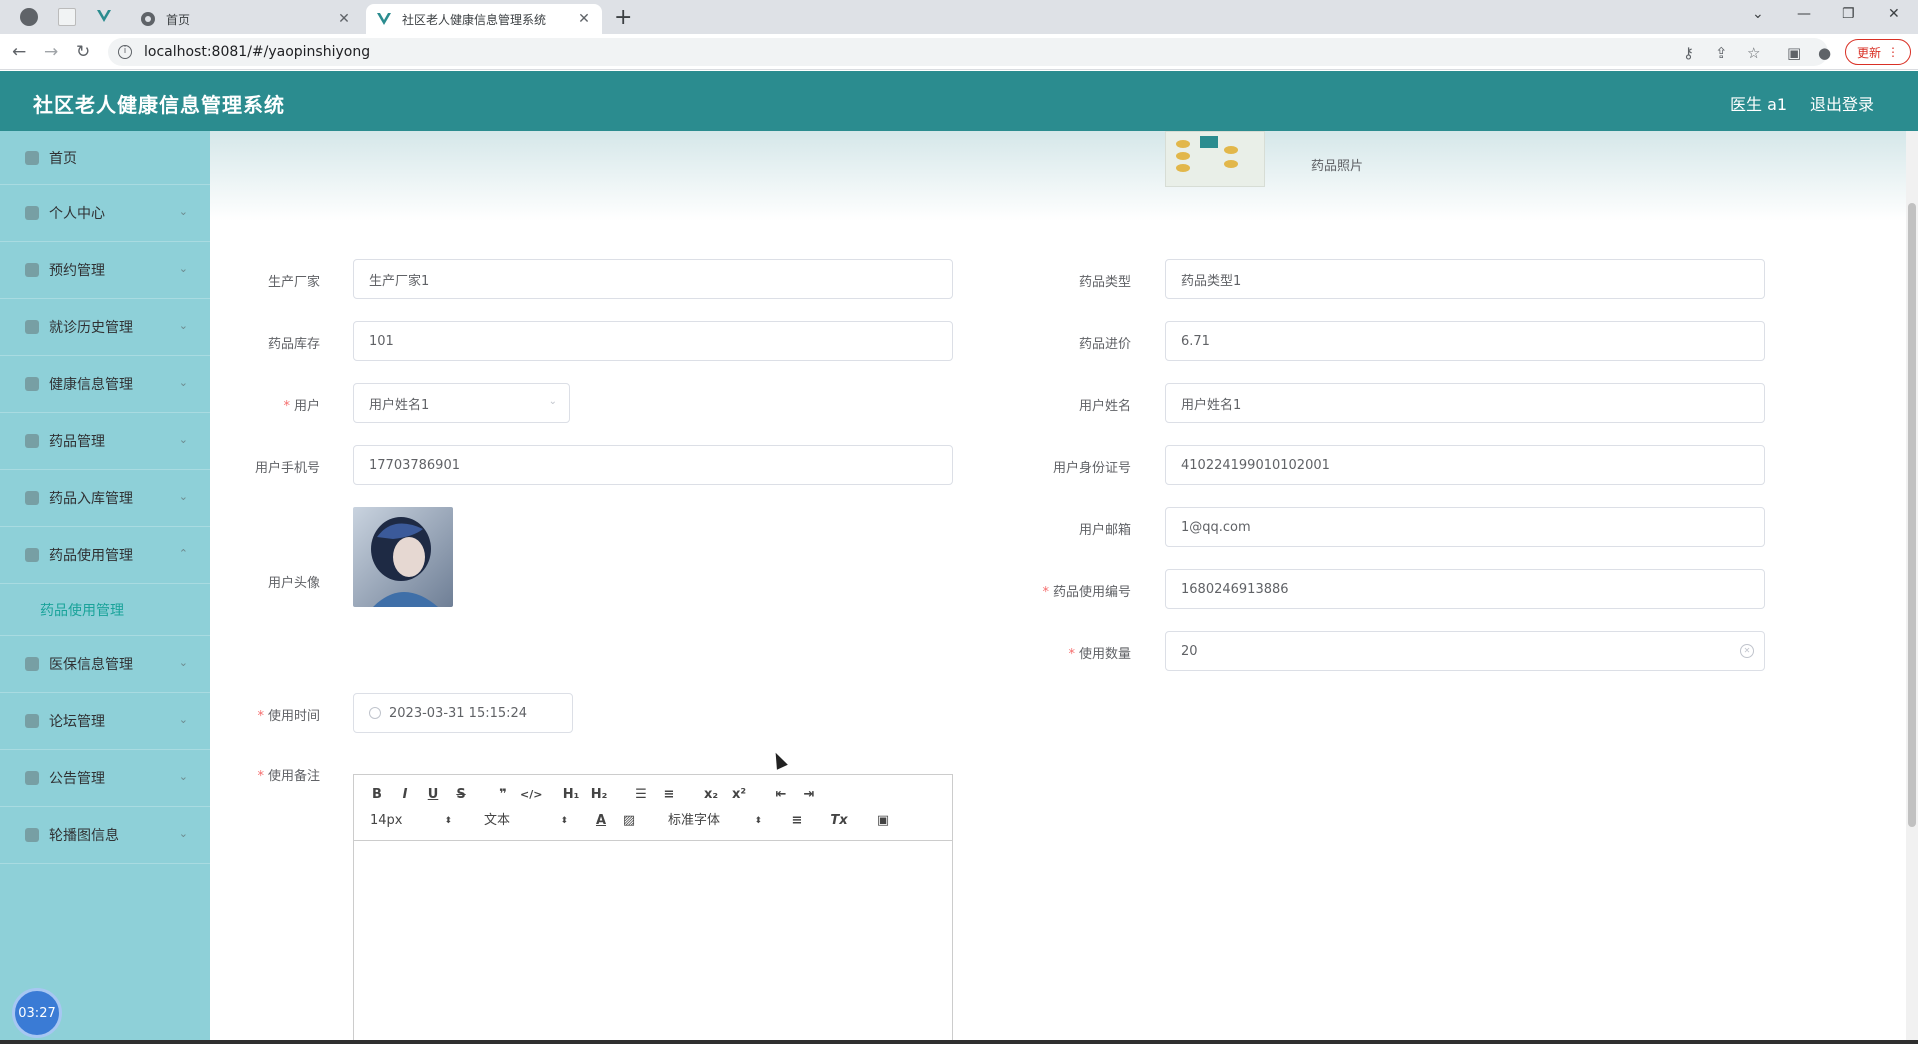 The image size is (1918, 1044). What do you see at coordinates (105, 664) in the screenshot?
I see `sidebar-item-insurance: 医保信息管理 ⌄` at bounding box center [105, 664].